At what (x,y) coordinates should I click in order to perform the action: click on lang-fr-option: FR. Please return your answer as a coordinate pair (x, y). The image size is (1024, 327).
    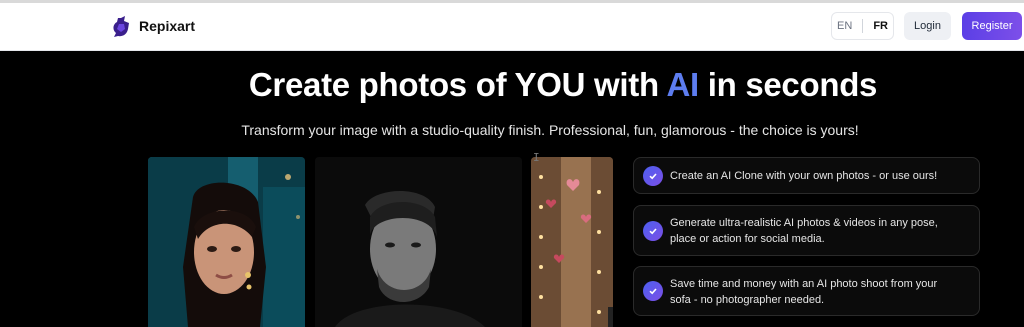
    Looking at the image, I should click on (880, 26).